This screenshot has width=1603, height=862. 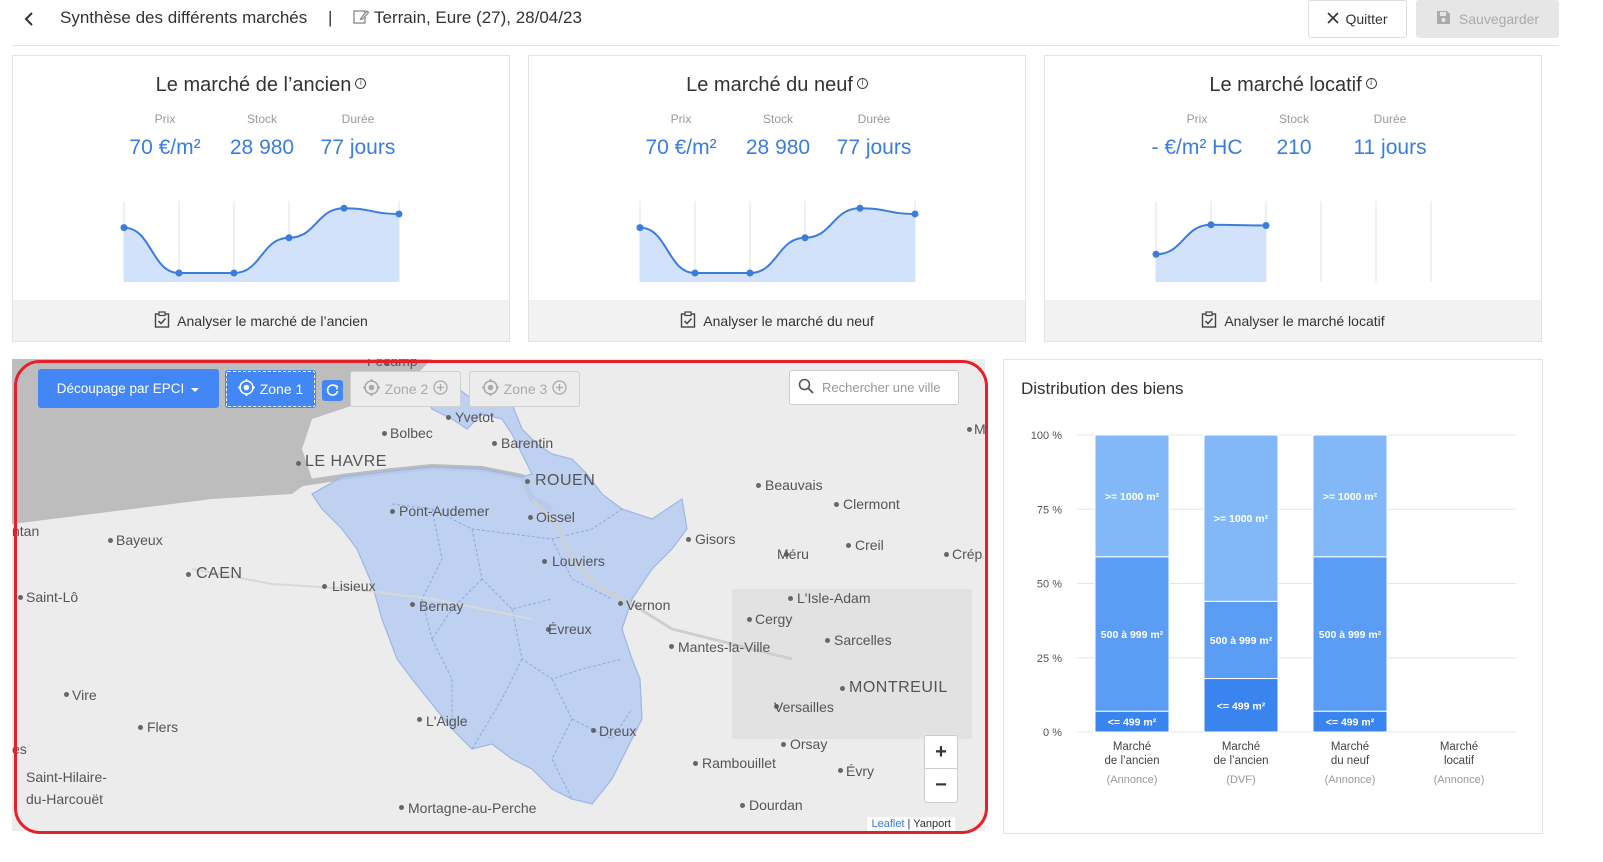 I want to click on epci-label: Découpage par EPCI, so click(x=120, y=388).